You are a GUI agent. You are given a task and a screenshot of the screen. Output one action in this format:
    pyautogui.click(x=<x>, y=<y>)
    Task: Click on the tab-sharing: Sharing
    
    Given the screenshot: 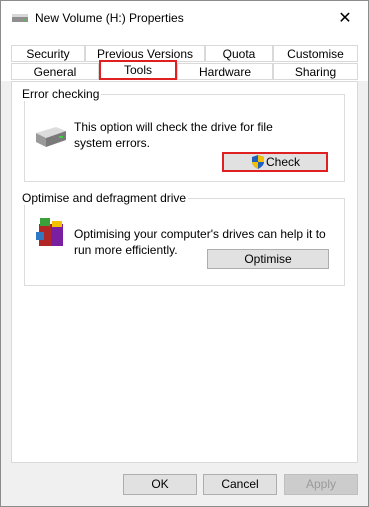 What is the action you would take?
    pyautogui.click(x=315, y=71)
    